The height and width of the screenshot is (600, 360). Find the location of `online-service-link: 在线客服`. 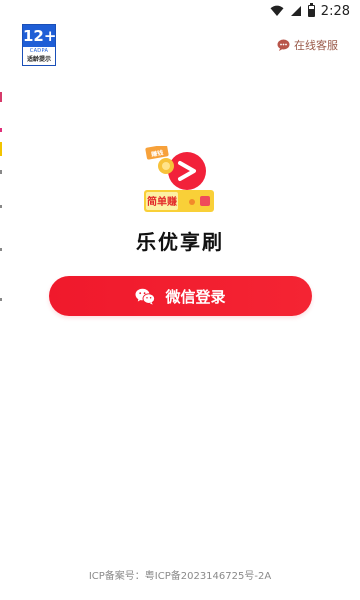

online-service-link: 在线客服 is located at coordinates (307, 45).